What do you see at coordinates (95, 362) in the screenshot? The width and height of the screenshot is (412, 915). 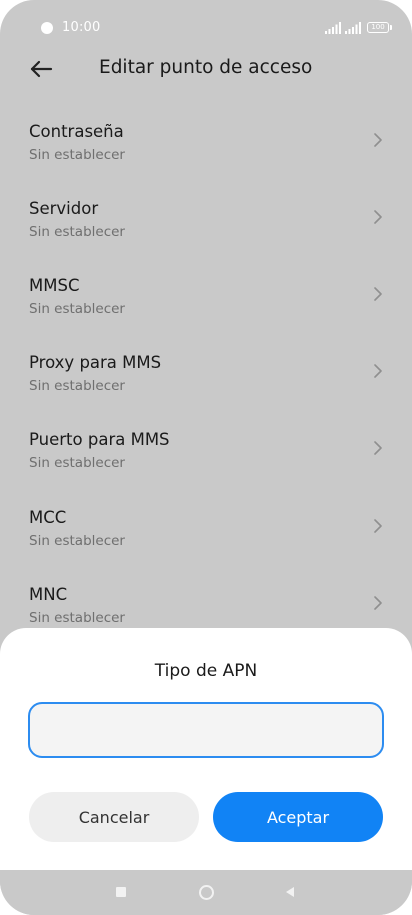 I see `setting-label: Proxy para MMS` at bounding box center [95, 362].